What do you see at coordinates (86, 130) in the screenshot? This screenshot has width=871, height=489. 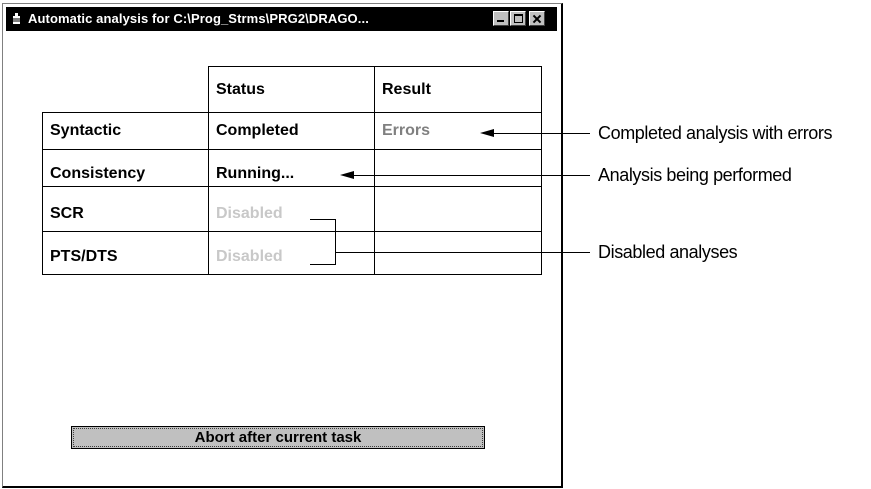 I see `row-name-syntactic: Syntactic` at bounding box center [86, 130].